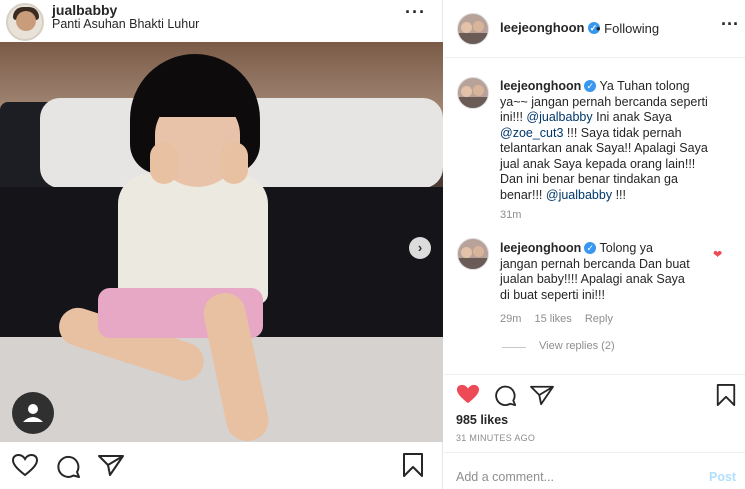  I want to click on comment-meta: 29m 15 likes Reply, so click(561, 319).